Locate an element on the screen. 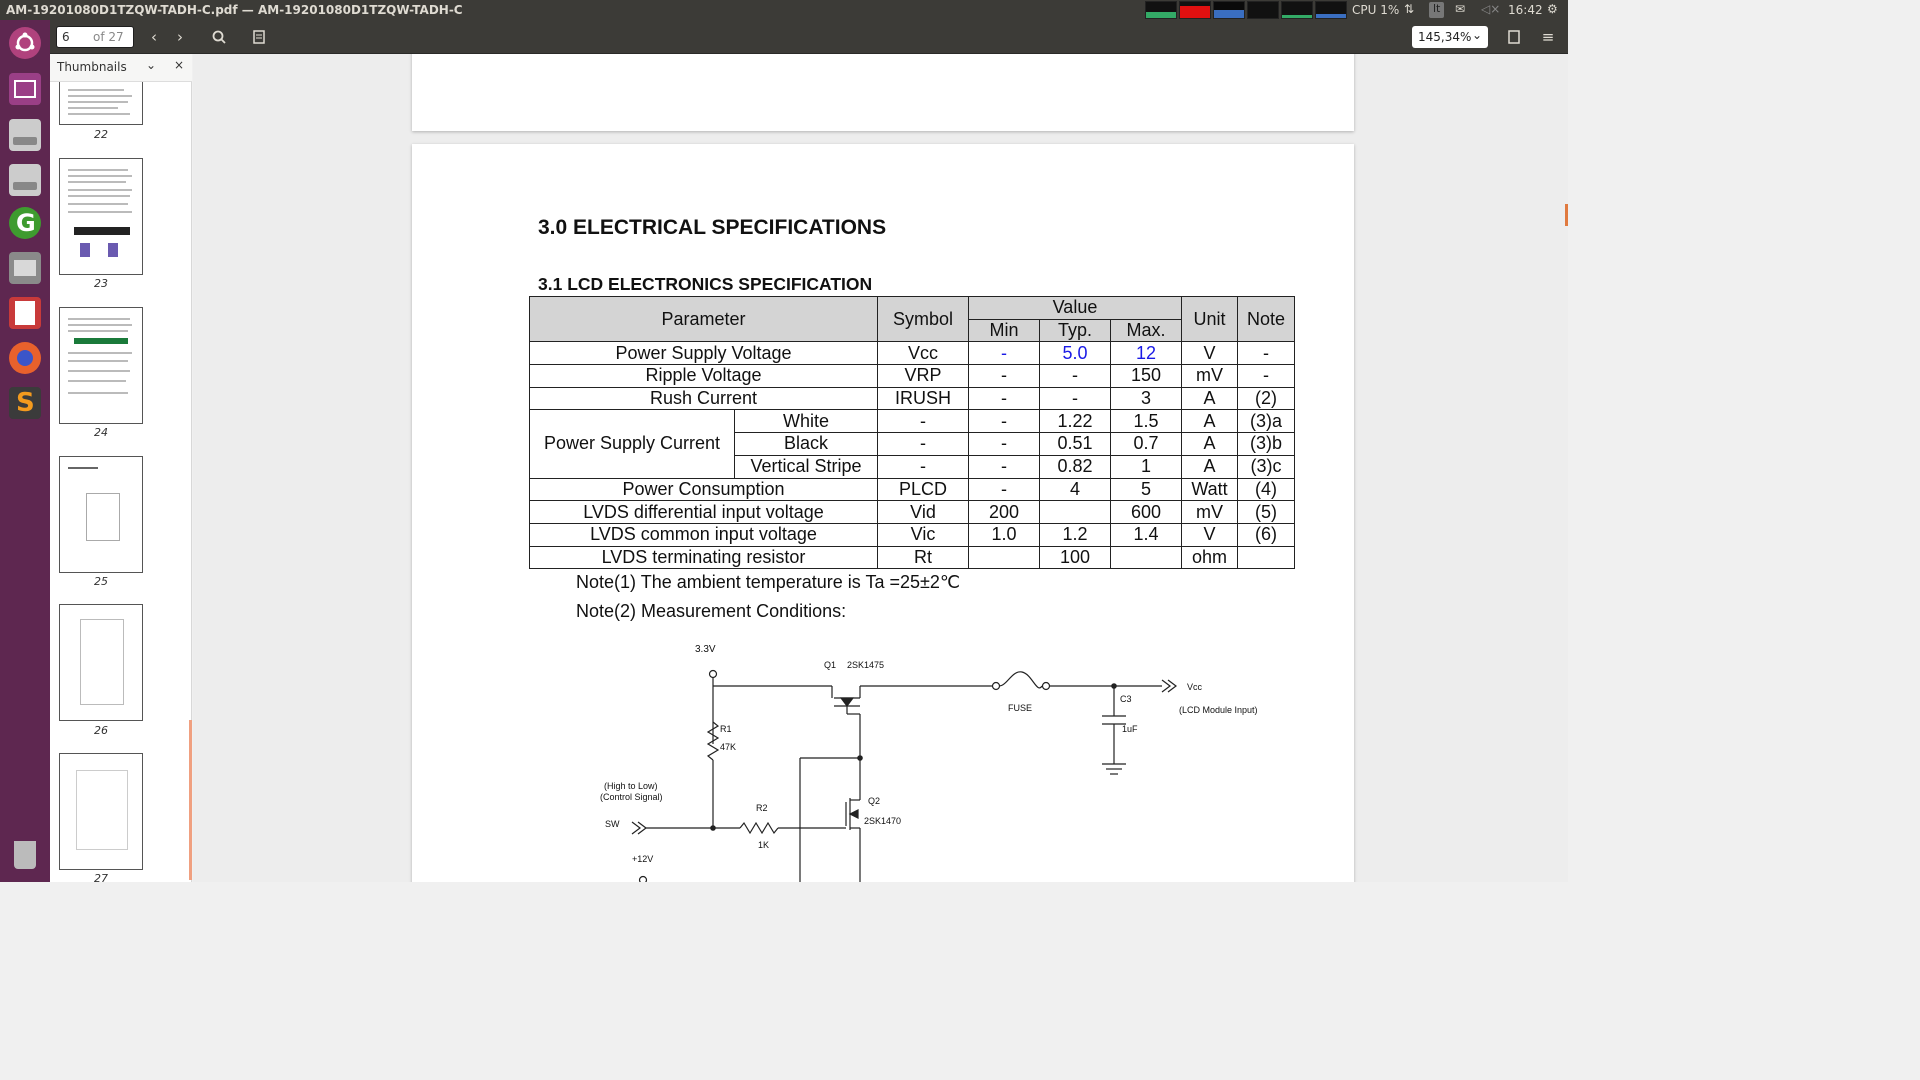 The image size is (1920, 1080). header-value: Value is located at coordinates (1075, 308).